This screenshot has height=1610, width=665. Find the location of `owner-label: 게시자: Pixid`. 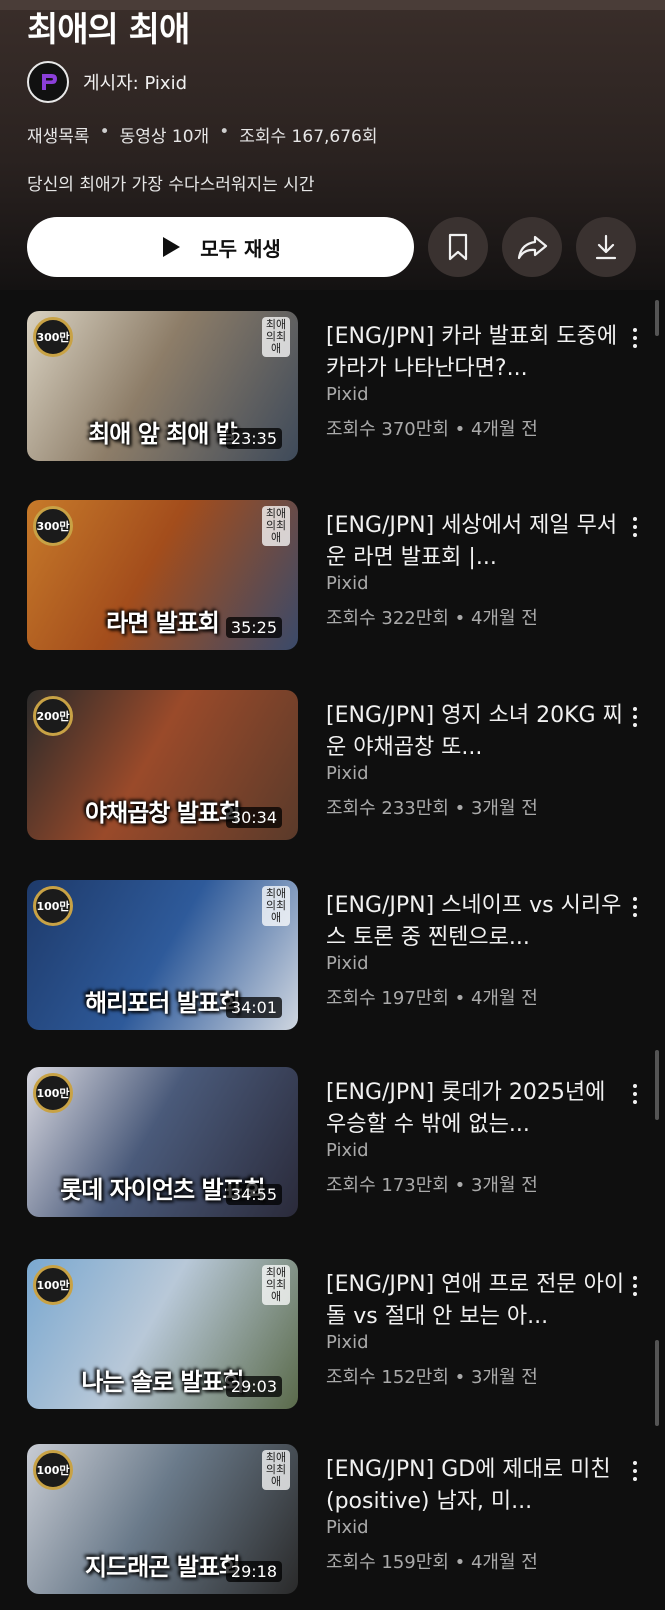

owner-label: 게시자: Pixid is located at coordinates (135, 82).